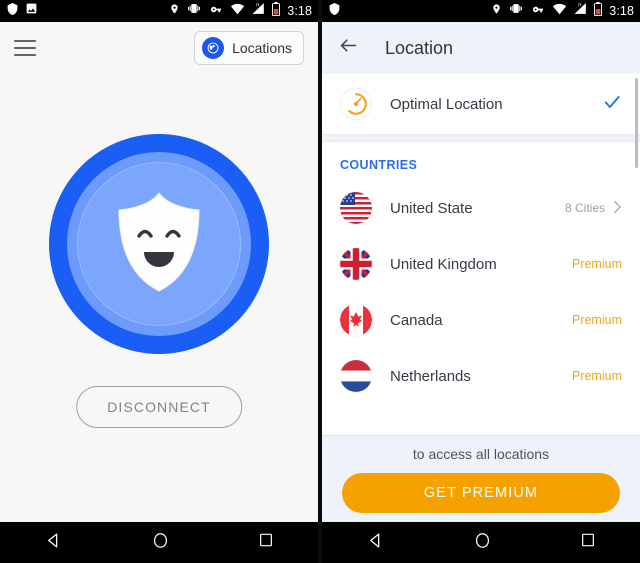  I want to click on status-bar-system-icons-right: R 3:18, so click(562, 11).